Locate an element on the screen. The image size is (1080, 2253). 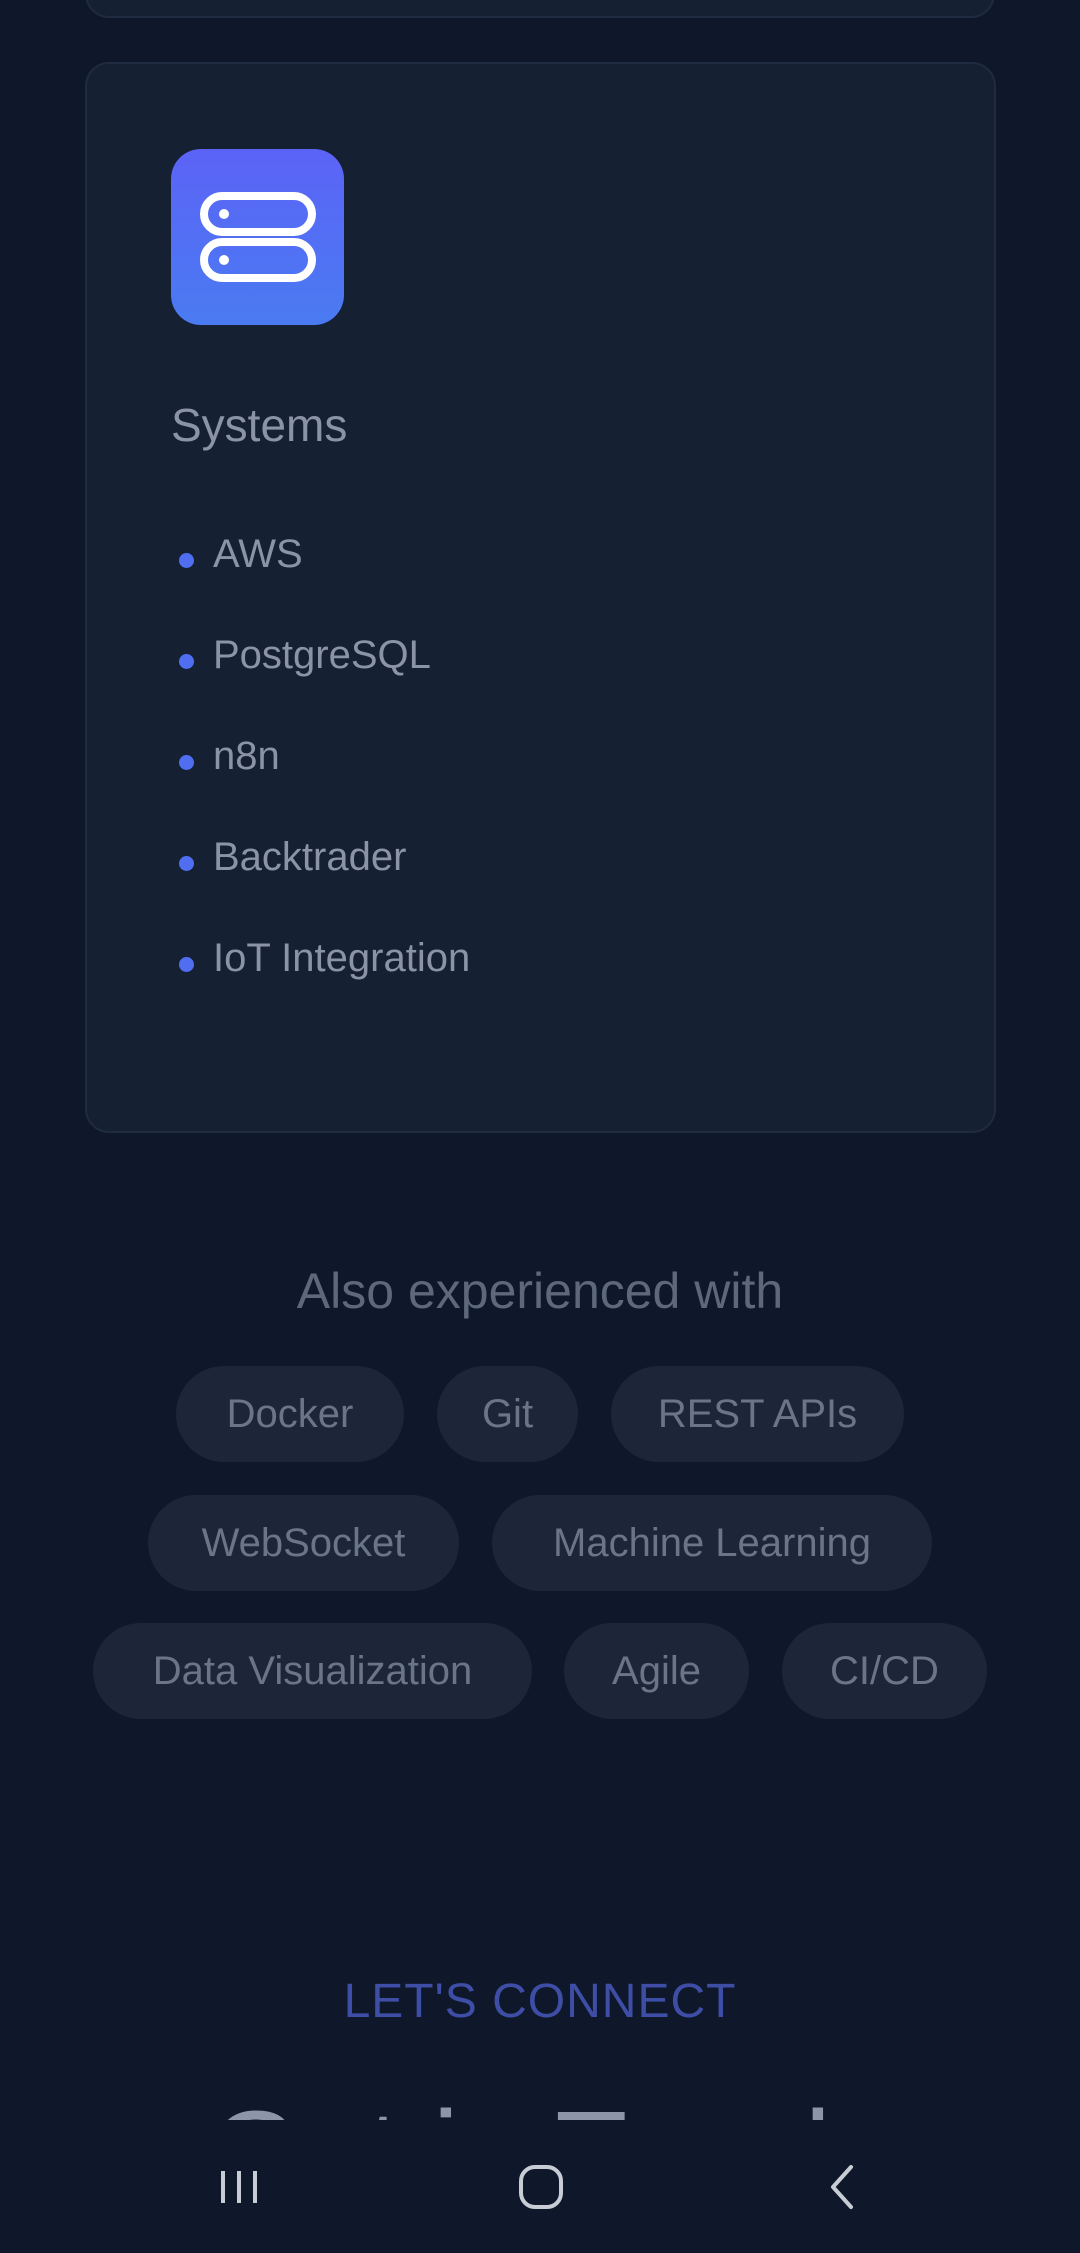
system-navigation-bar is located at coordinates (540, 2186).